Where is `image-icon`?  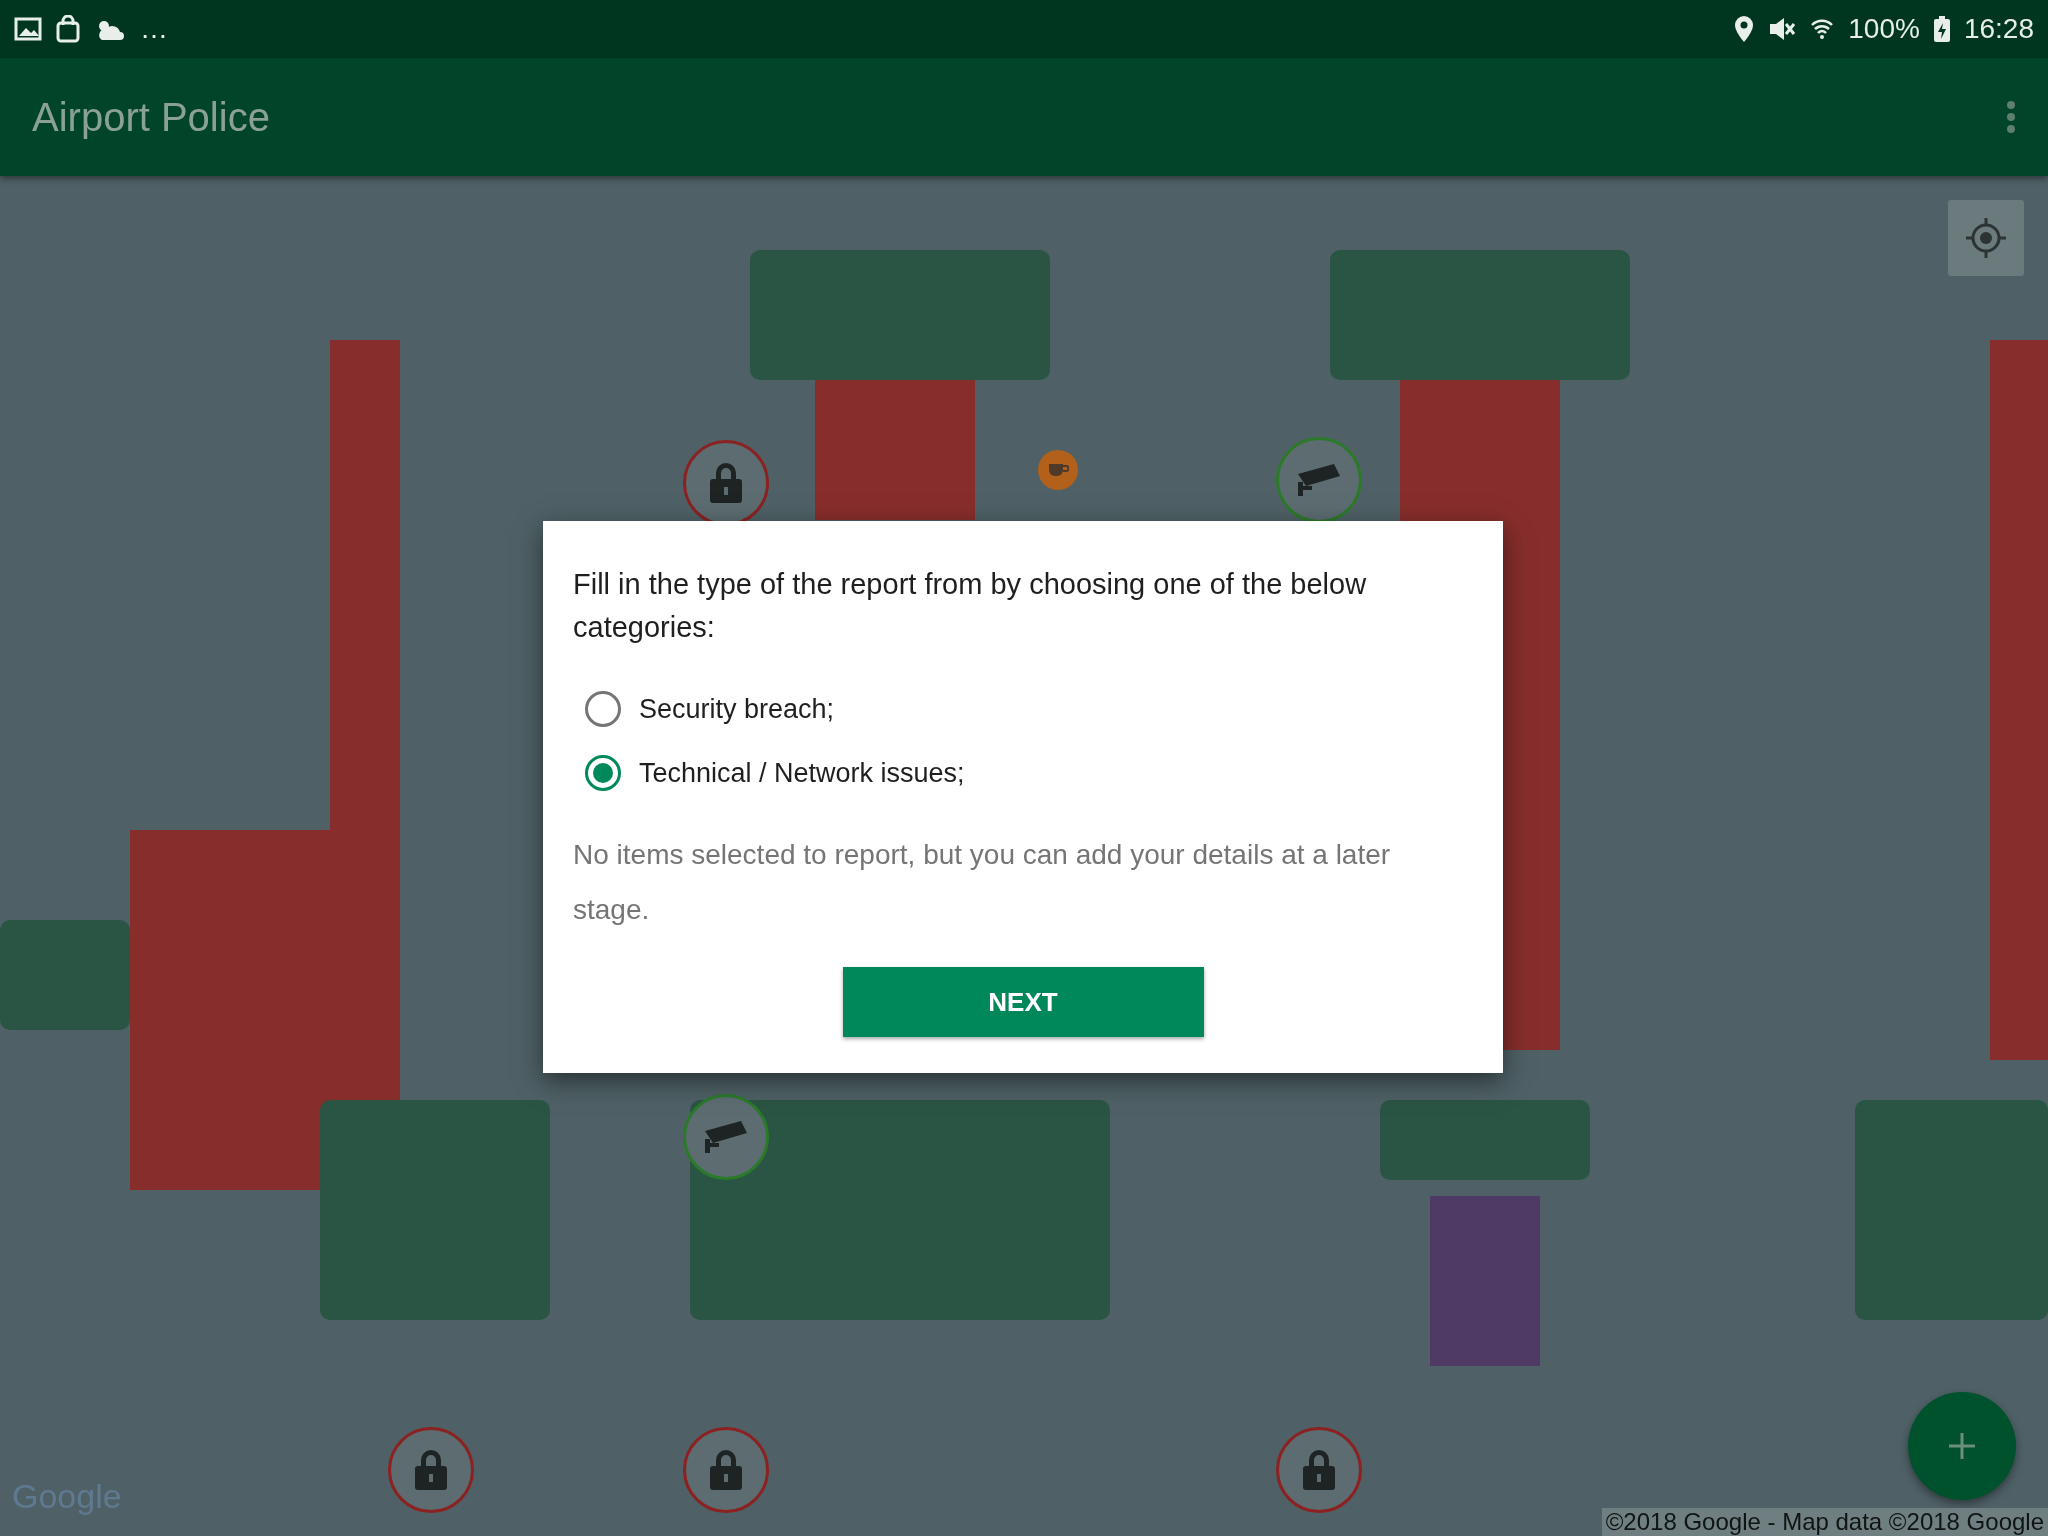
image-icon is located at coordinates (28, 29).